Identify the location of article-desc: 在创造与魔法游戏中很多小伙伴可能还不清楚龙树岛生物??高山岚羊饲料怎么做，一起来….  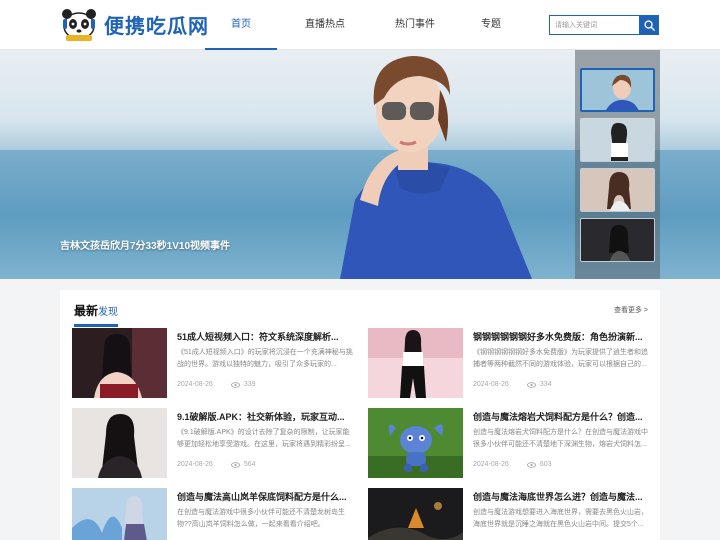
(261, 518).